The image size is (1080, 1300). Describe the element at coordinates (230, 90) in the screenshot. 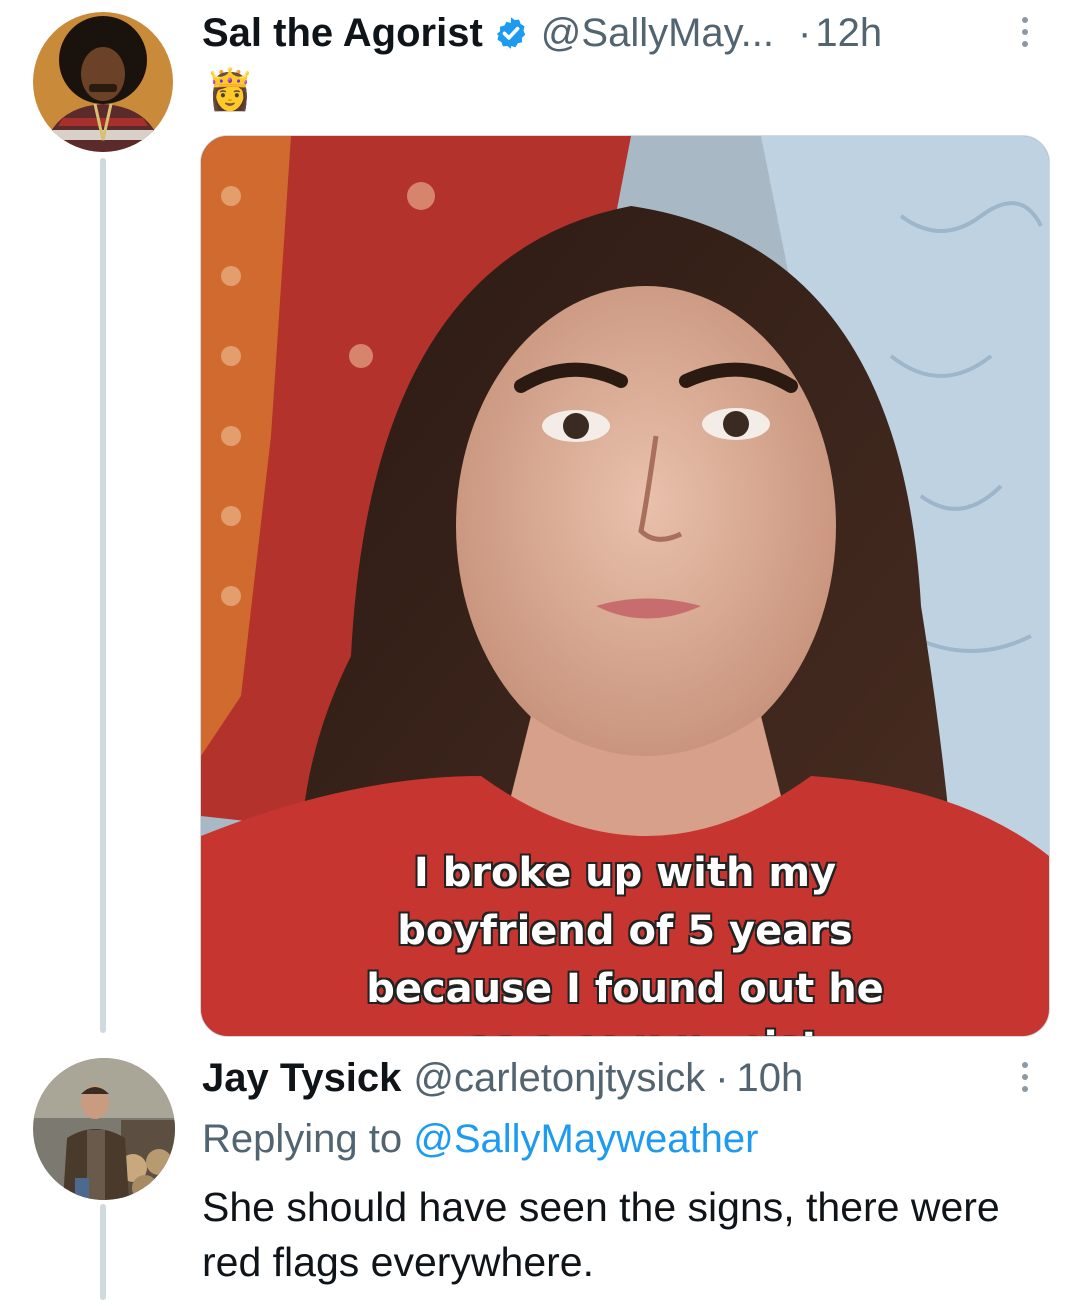

I see `bio-emoji: 👸` at that location.